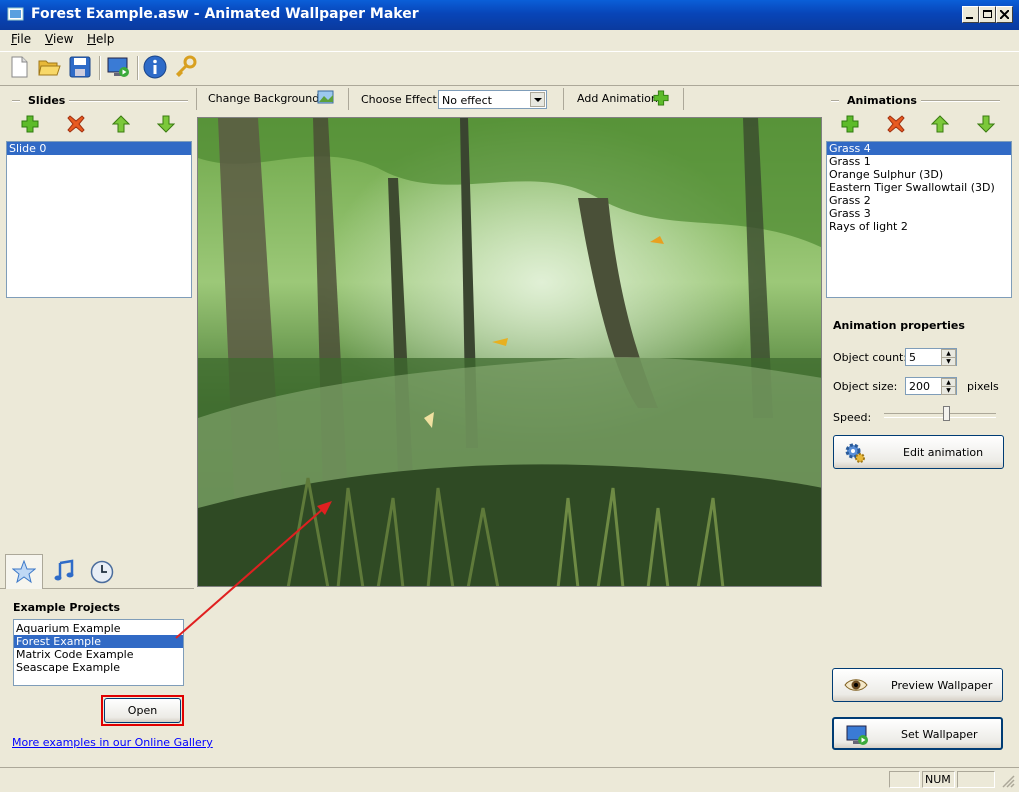 Image resolution: width=1019 pixels, height=792 pixels. What do you see at coordinates (64, 571) in the screenshot?
I see `tab-music-icon` at bounding box center [64, 571].